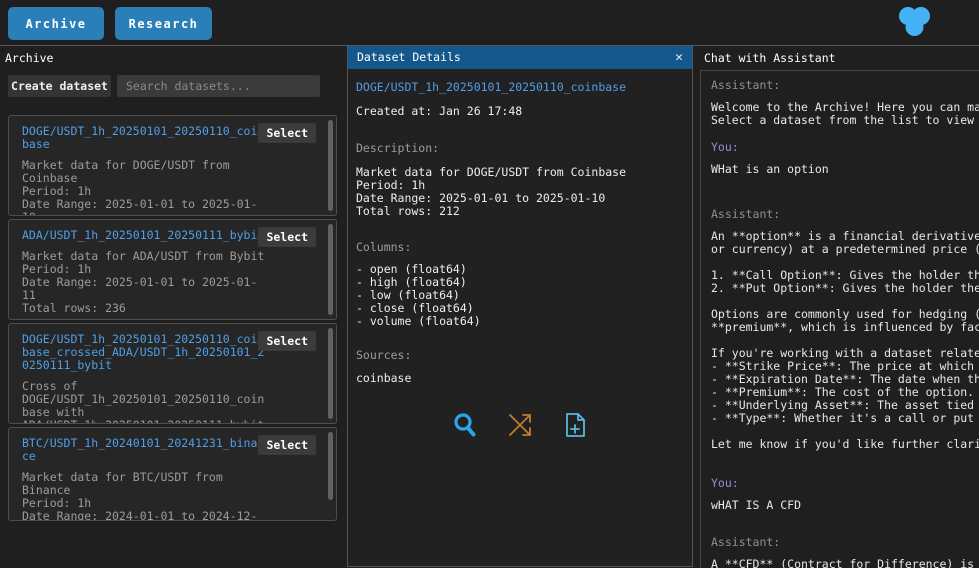 Image resolution: width=979 pixels, height=568 pixels. What do you see at coordinates (56, 23) in the screenshot?
I see `archive-nav-button: Archive` at bounding box center [56, 23].